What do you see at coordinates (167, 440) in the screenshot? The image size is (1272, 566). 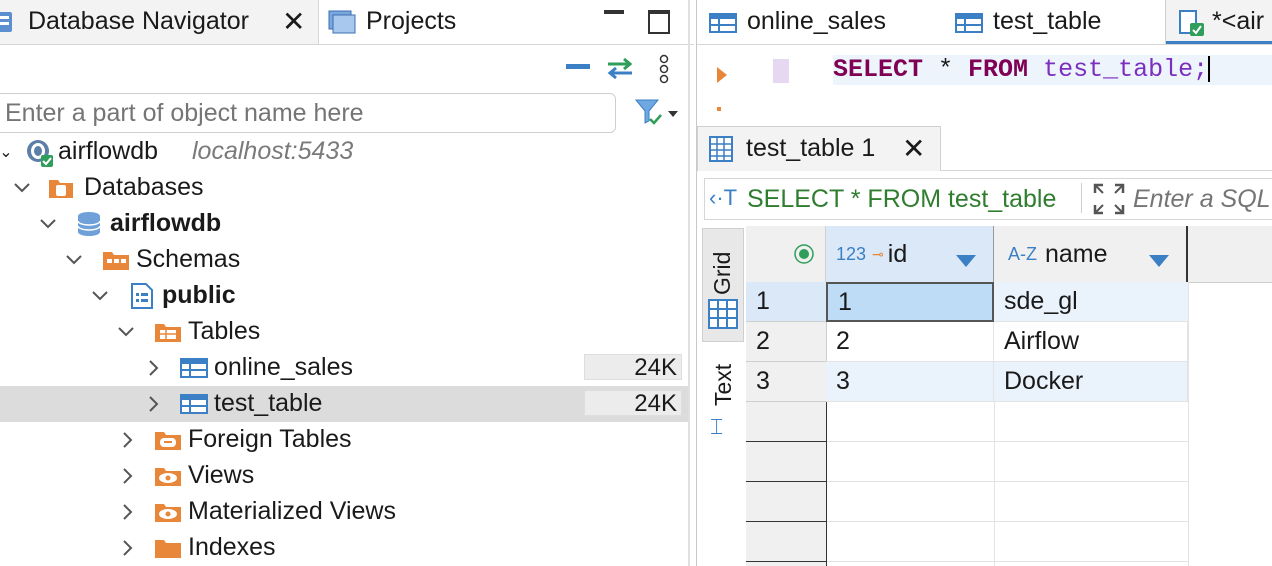 I see `foreign-tables-folder-icon` at bounding box center [167, 440].